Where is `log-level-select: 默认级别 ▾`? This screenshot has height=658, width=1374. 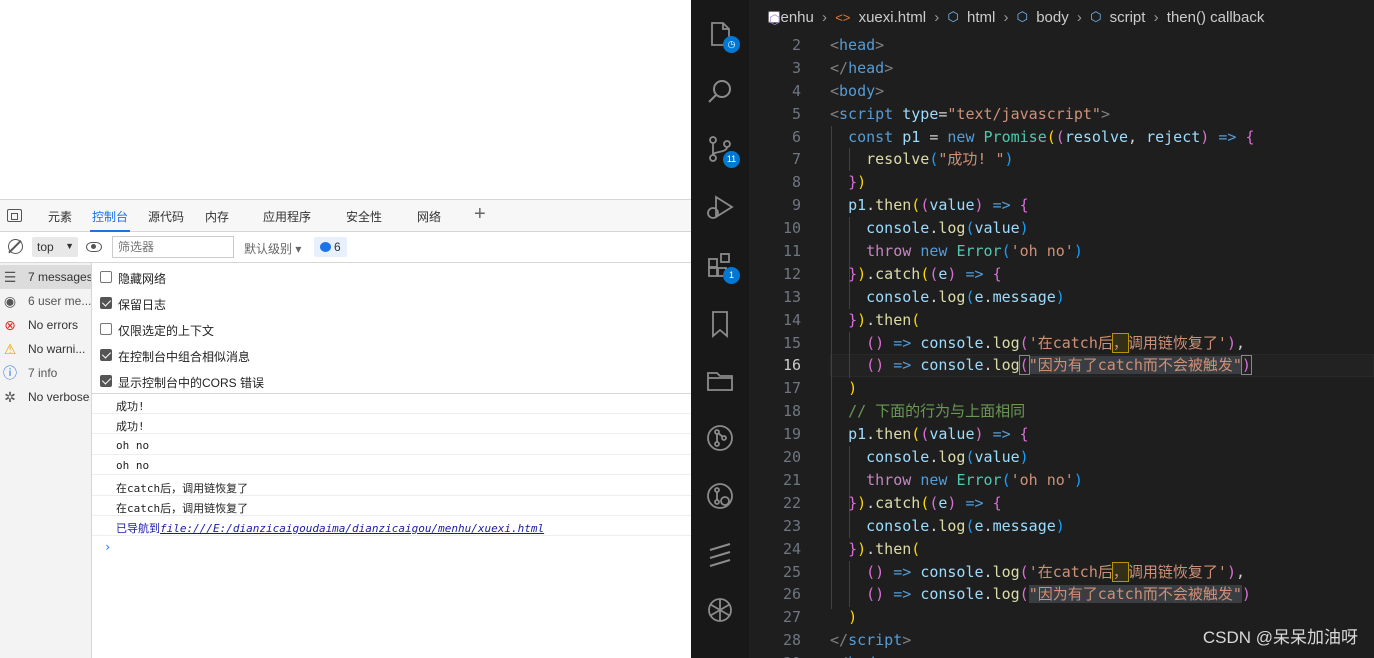 log-level-select: 默认级别 ▾ is located at coordinates (272, 248).